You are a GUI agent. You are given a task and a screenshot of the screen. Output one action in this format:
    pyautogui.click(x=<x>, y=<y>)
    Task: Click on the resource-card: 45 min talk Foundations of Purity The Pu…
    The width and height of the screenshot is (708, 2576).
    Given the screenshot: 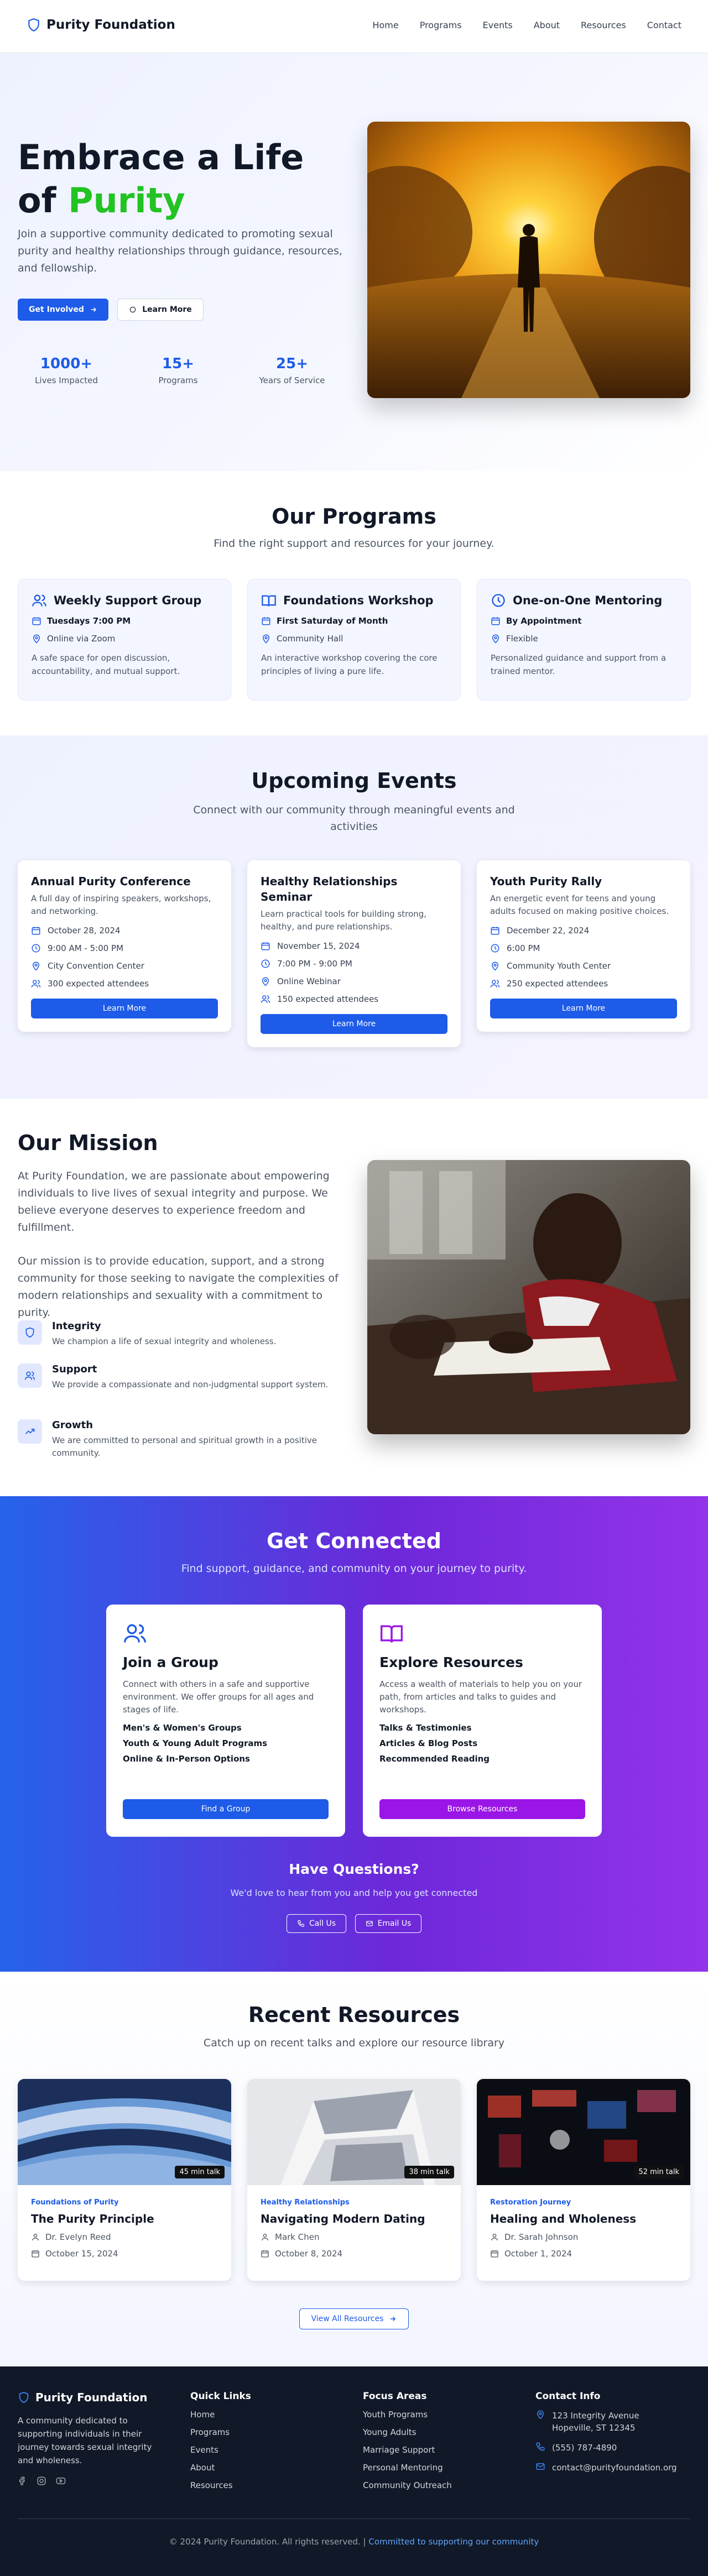 What is the action you would take?
    pyautogui.click(x=124, y=2180)
    